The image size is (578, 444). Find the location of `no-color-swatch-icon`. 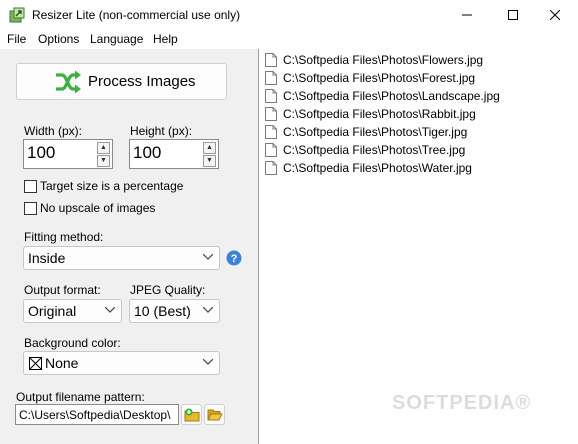

no-color-swatch-icon is located at coordinates (35, 363).